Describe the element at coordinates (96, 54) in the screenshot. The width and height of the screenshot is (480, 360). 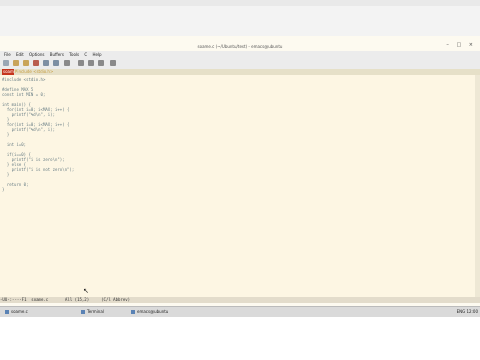
I see `menu-help: Help` at that location.